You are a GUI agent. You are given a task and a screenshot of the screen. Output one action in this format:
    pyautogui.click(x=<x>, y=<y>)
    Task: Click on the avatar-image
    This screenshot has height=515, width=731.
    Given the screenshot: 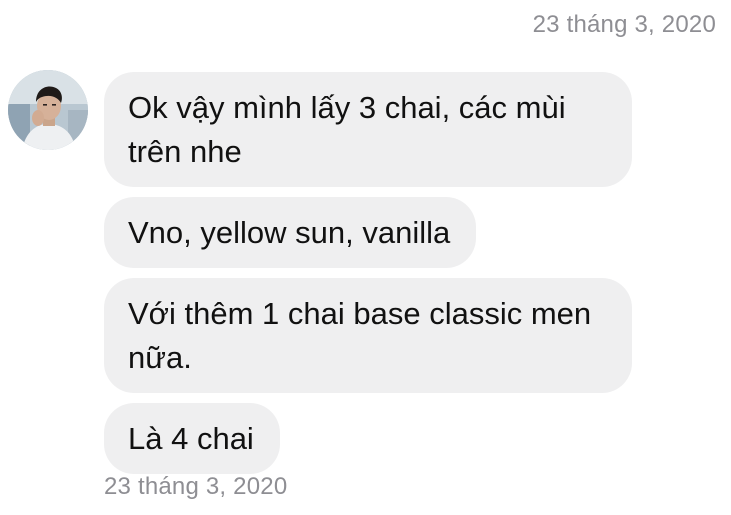 What is the action you would take?
    pyautogui.click(x=48, y=110)
    